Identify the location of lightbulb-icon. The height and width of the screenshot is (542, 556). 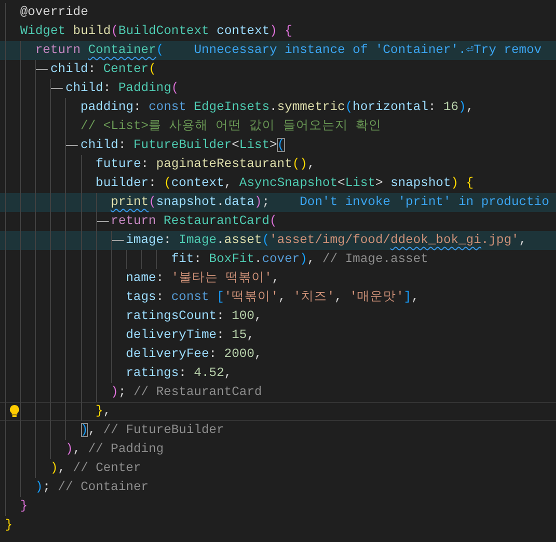
(14, 411).